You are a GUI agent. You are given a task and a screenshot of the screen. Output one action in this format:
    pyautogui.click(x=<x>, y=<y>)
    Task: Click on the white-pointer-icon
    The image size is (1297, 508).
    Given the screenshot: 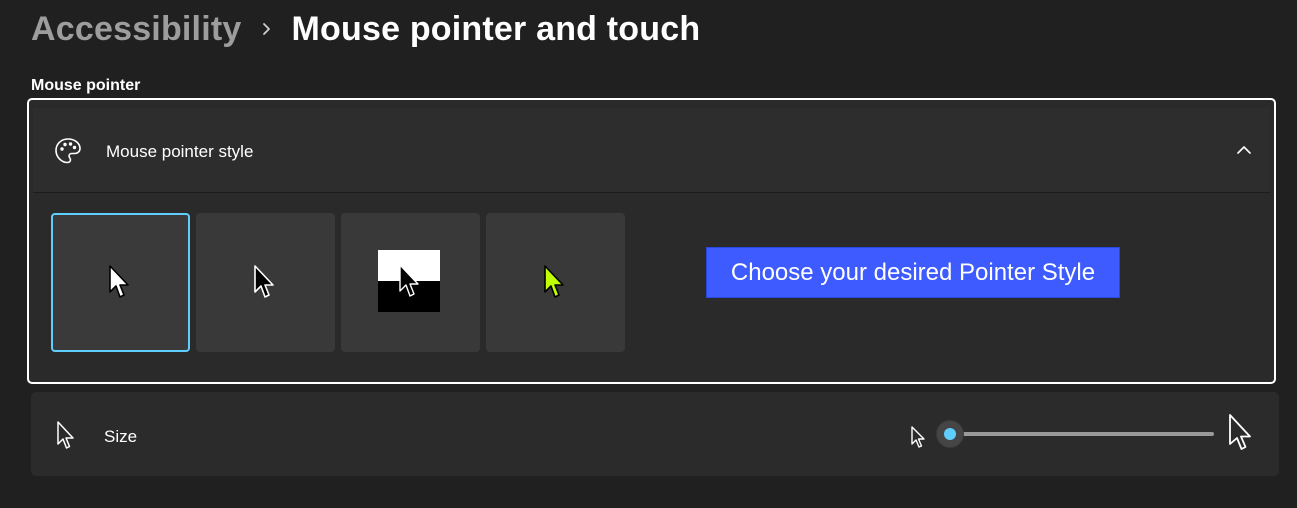 What is the action you would take?
    pyautogui.click(x=119, y=281)
    